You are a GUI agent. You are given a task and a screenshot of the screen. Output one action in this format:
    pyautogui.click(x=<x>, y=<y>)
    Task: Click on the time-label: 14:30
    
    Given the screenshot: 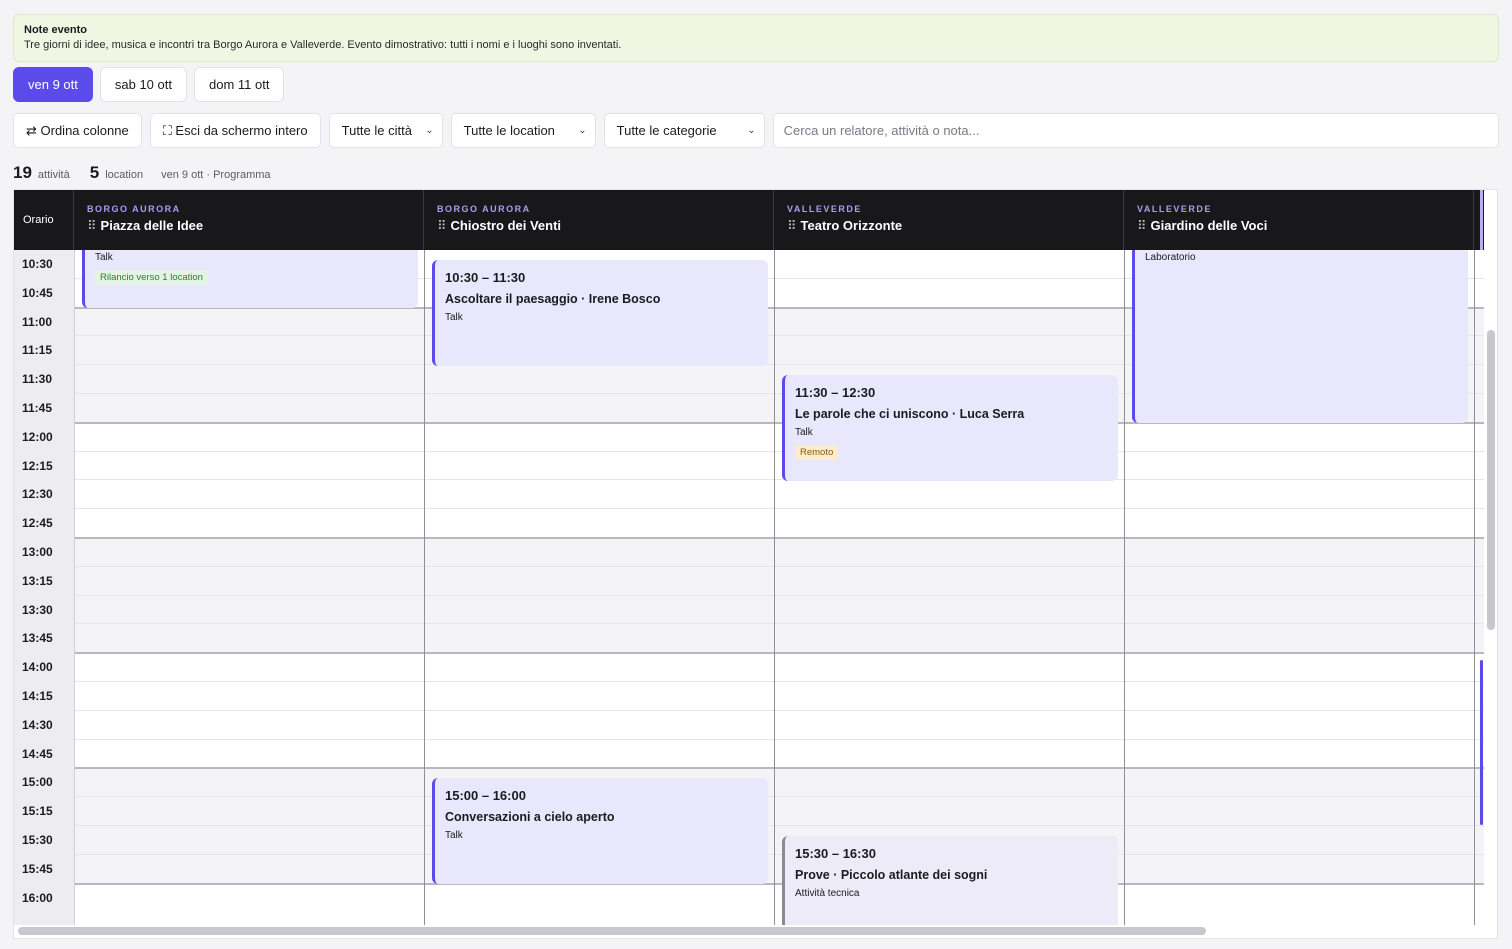 What is the action you would take?
    pyautogui.click(x=37, y=724)
    